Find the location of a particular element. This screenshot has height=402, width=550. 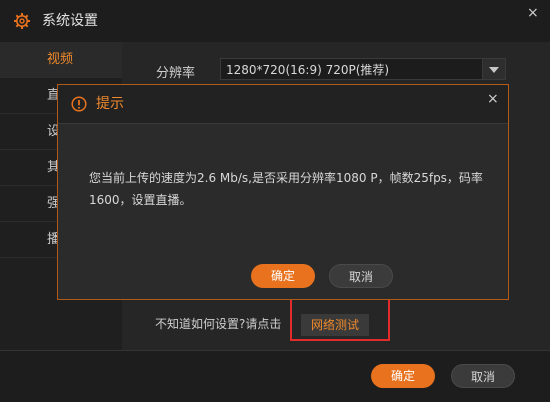

dialog-ok-button: 确定 is located at coordinates (283, 276).